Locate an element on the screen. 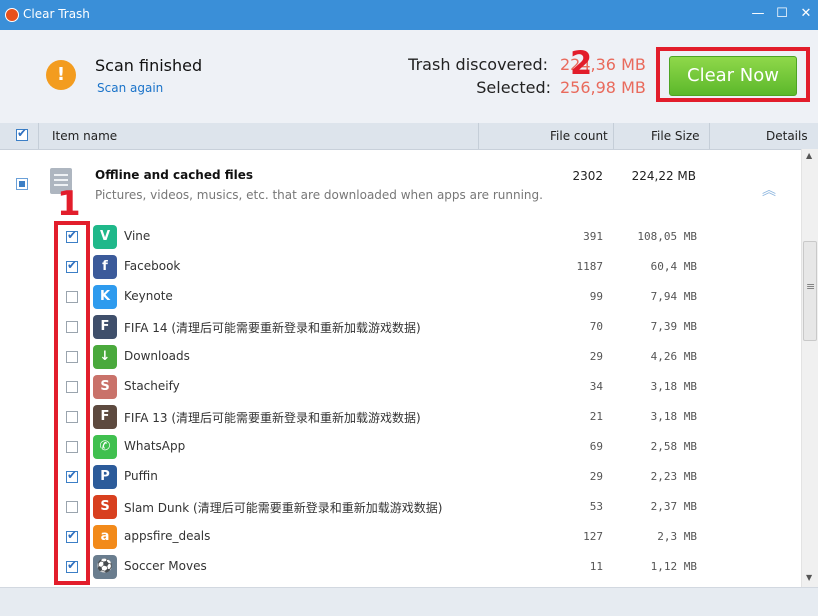 This screenshot has height=616, width=818. app-name: Soccer Moves is located at coordinates (165, 566).